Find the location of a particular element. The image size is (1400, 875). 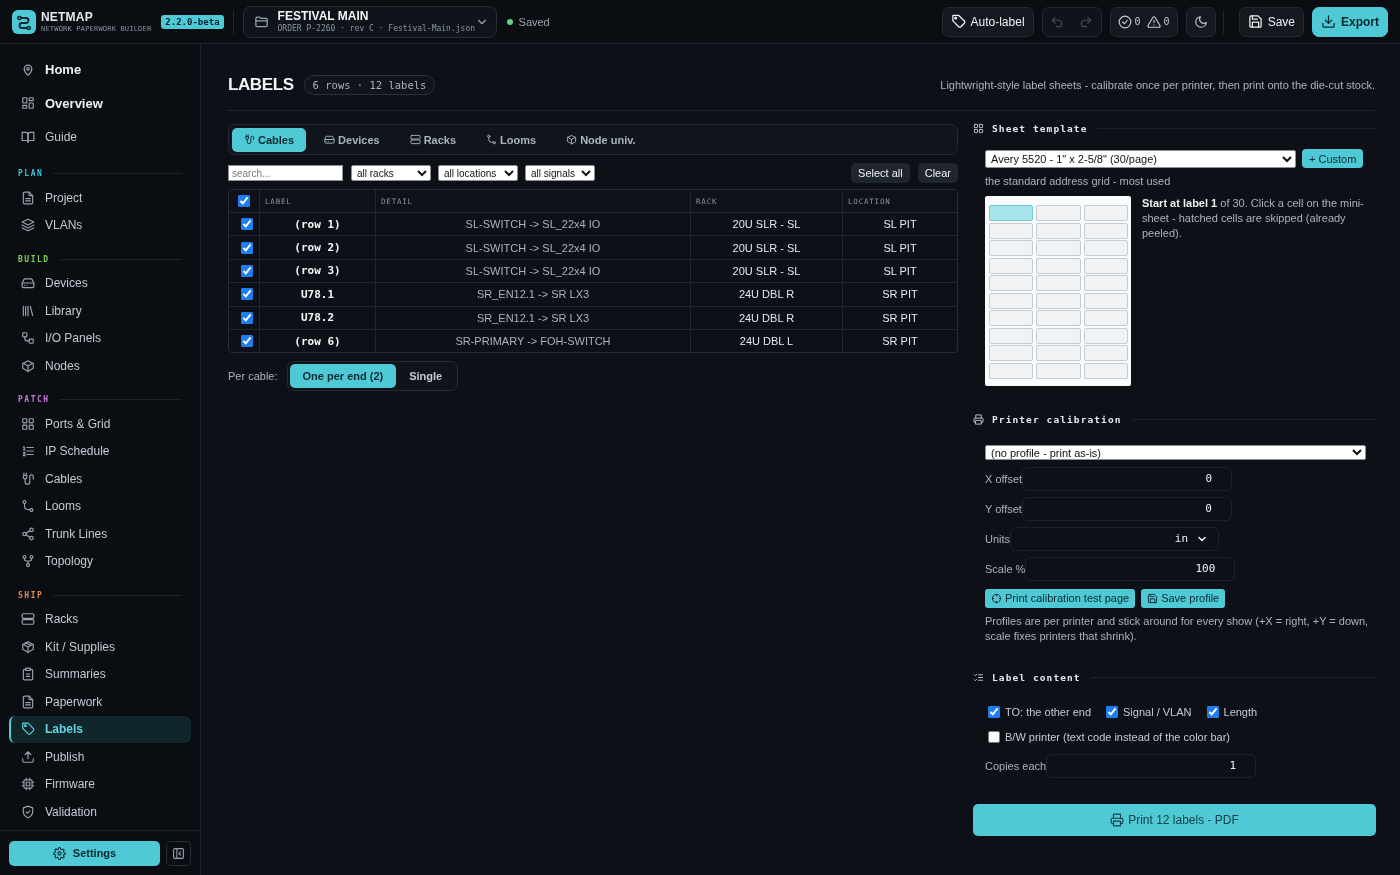

copies-field: 1 is located at coordinates (1151, 765).